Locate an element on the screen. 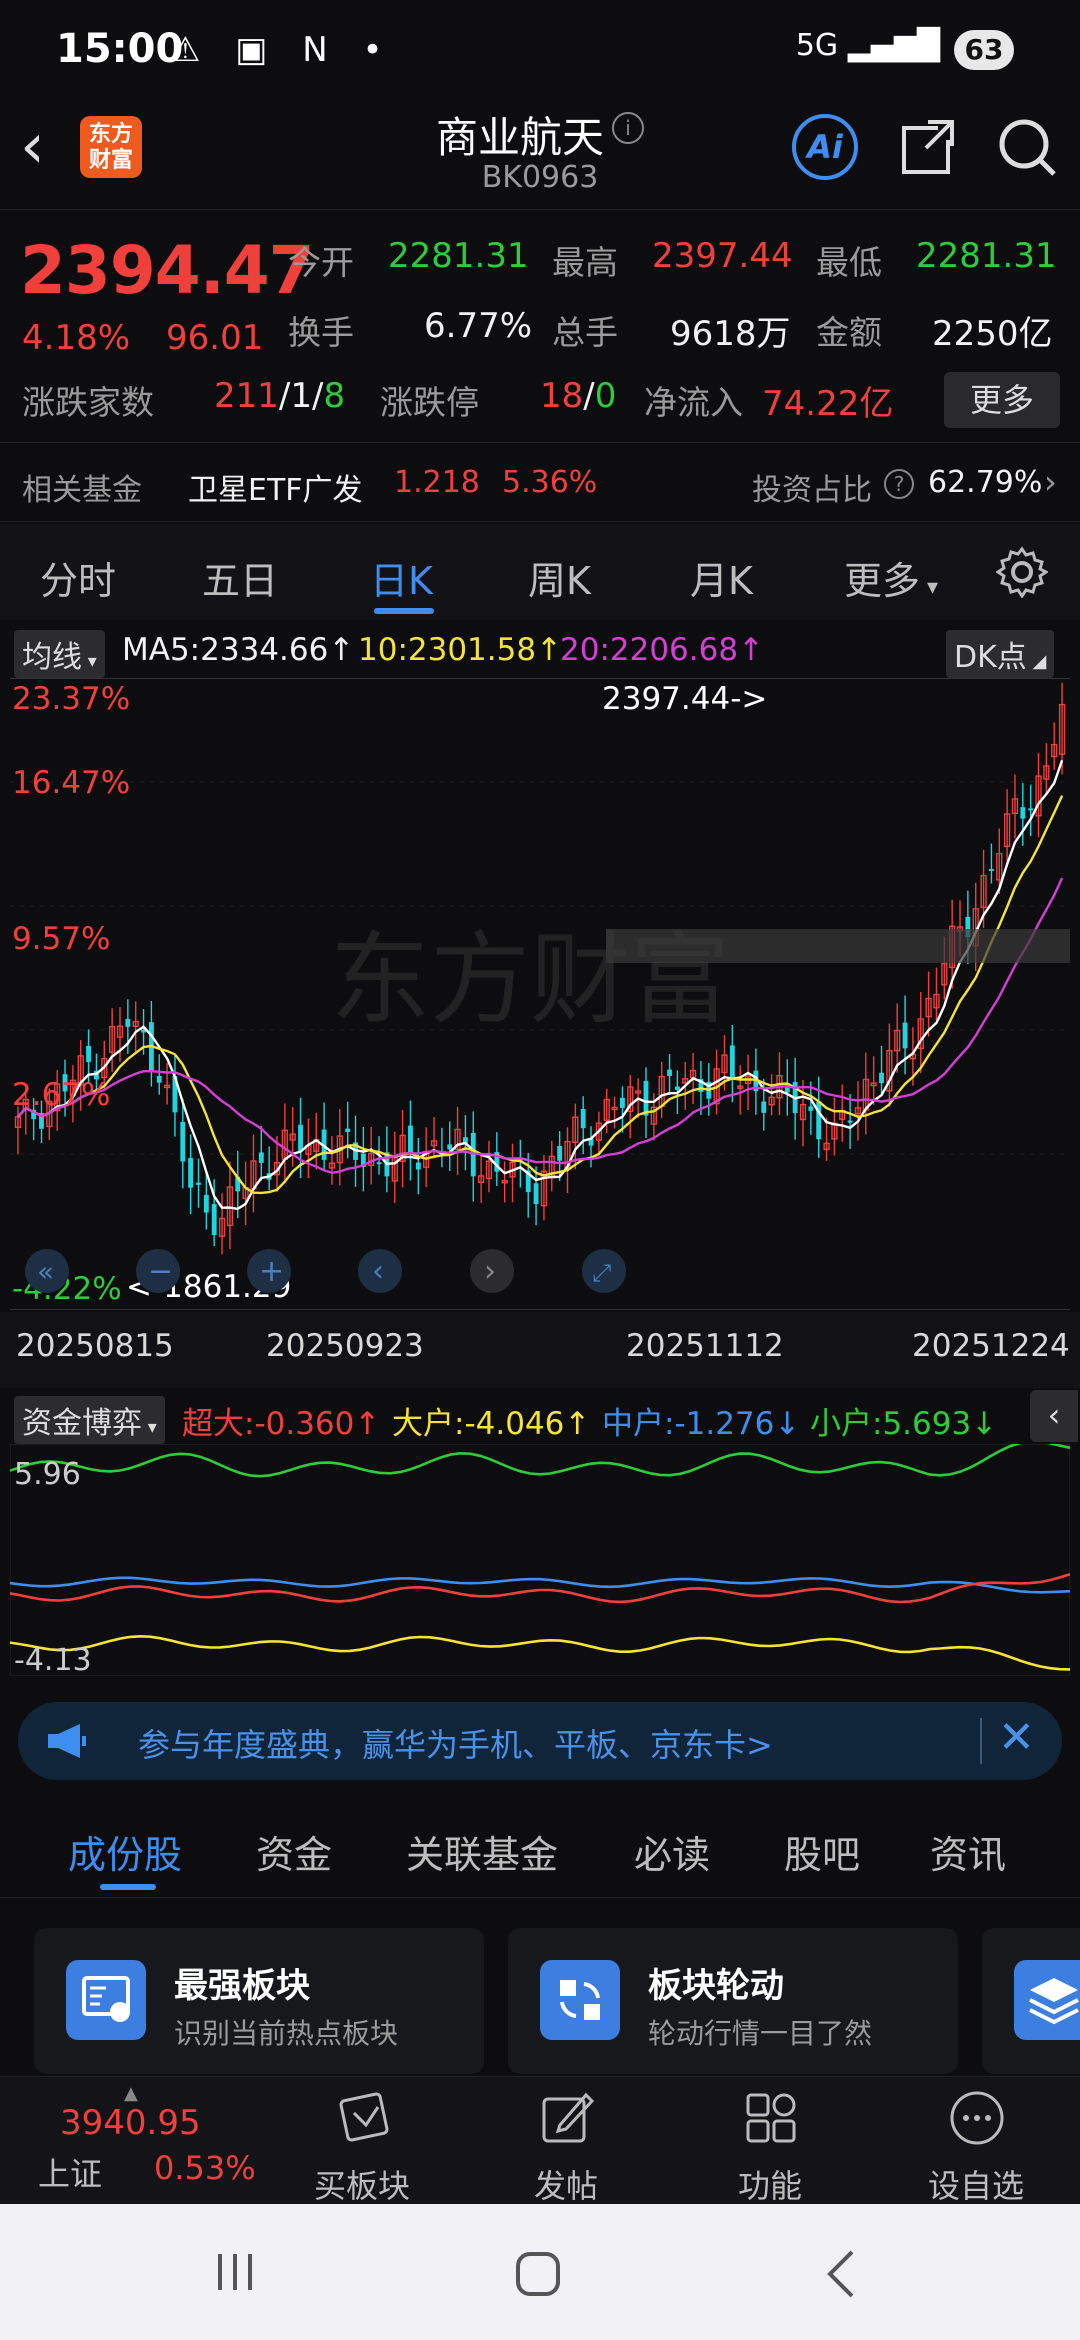 This screenshot has width=1080, height=2340. card-title: 最强板块 is located at coordinates (242, 1986).